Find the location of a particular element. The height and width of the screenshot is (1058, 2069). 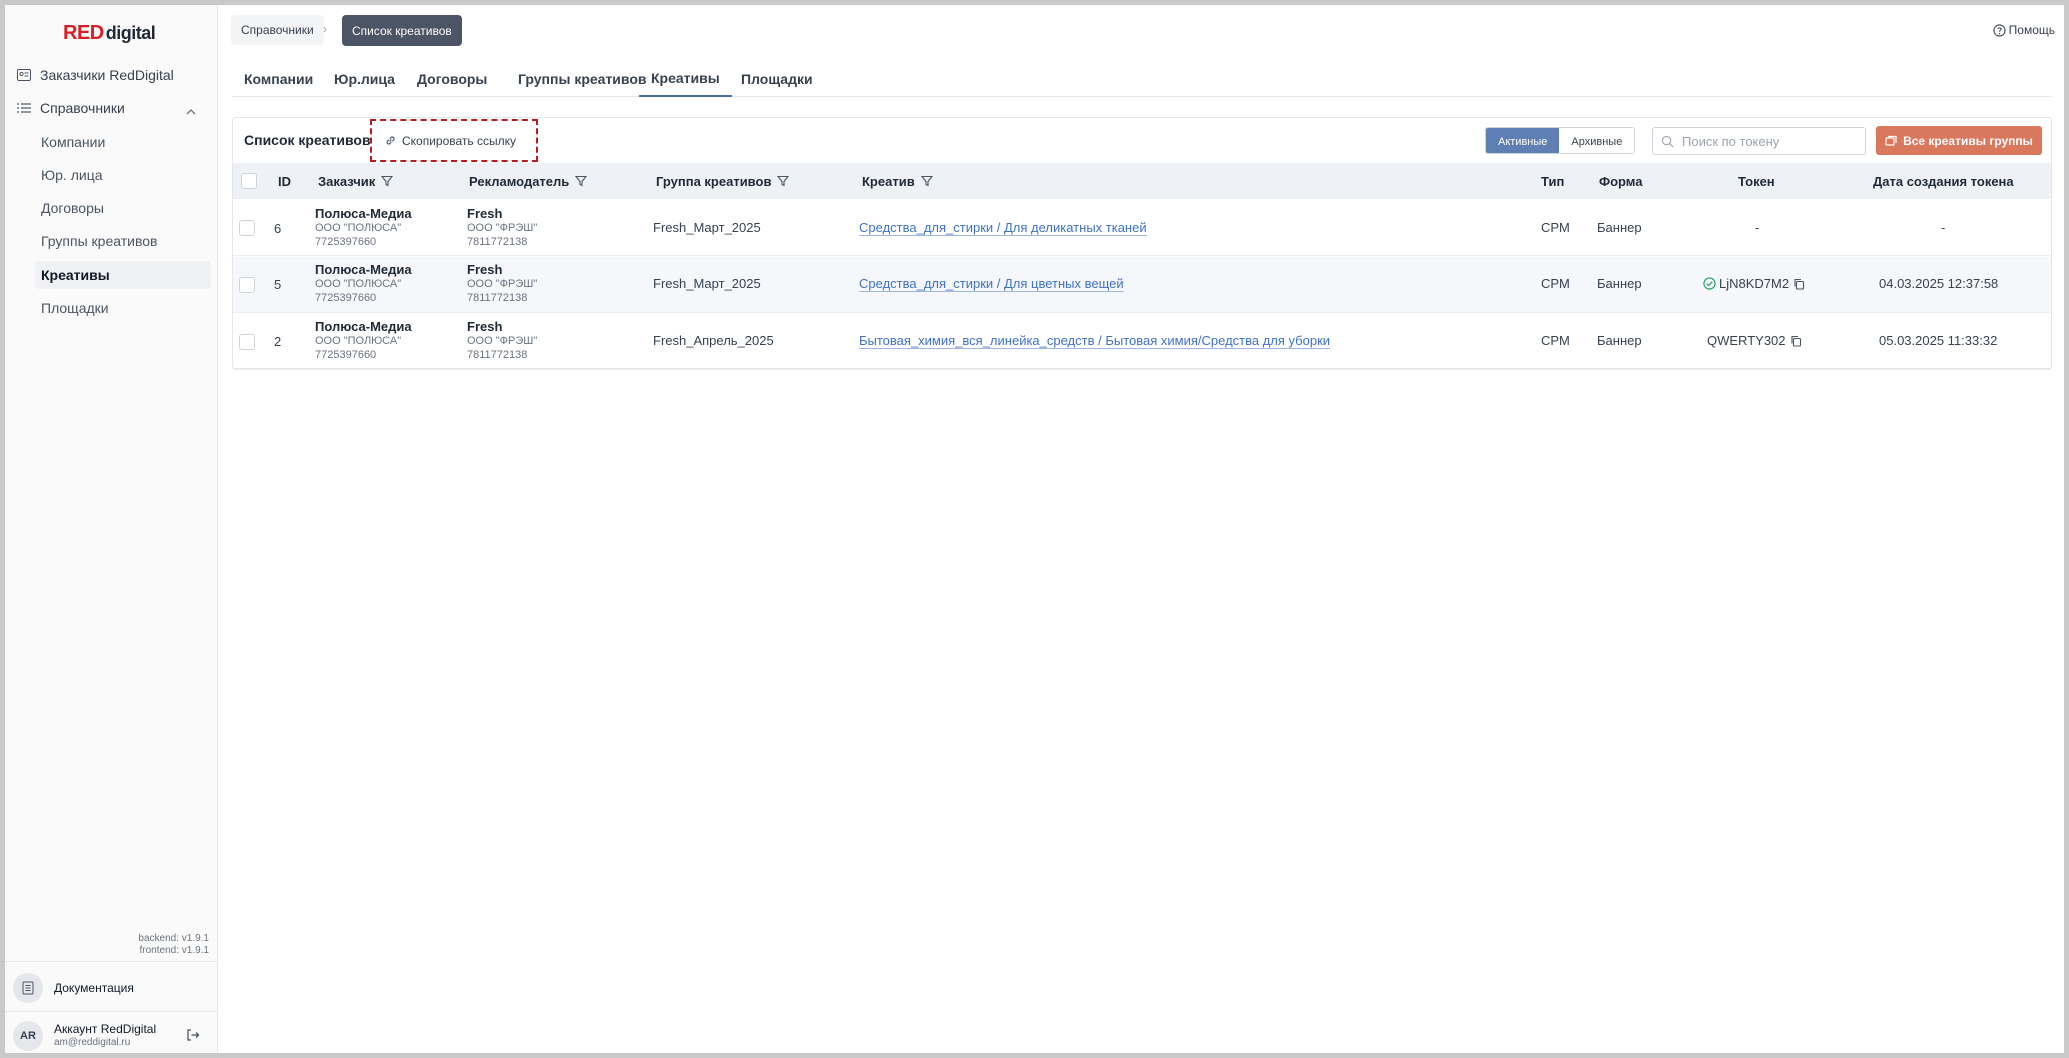

all-group-creatives-button: Все креативы группы is located at coordinates (1959, 140).